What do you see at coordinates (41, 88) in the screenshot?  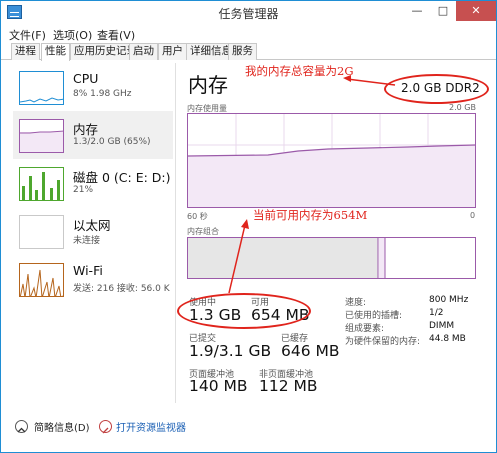 I see `cpu-thumbnail` at bounding box center [41, 88].